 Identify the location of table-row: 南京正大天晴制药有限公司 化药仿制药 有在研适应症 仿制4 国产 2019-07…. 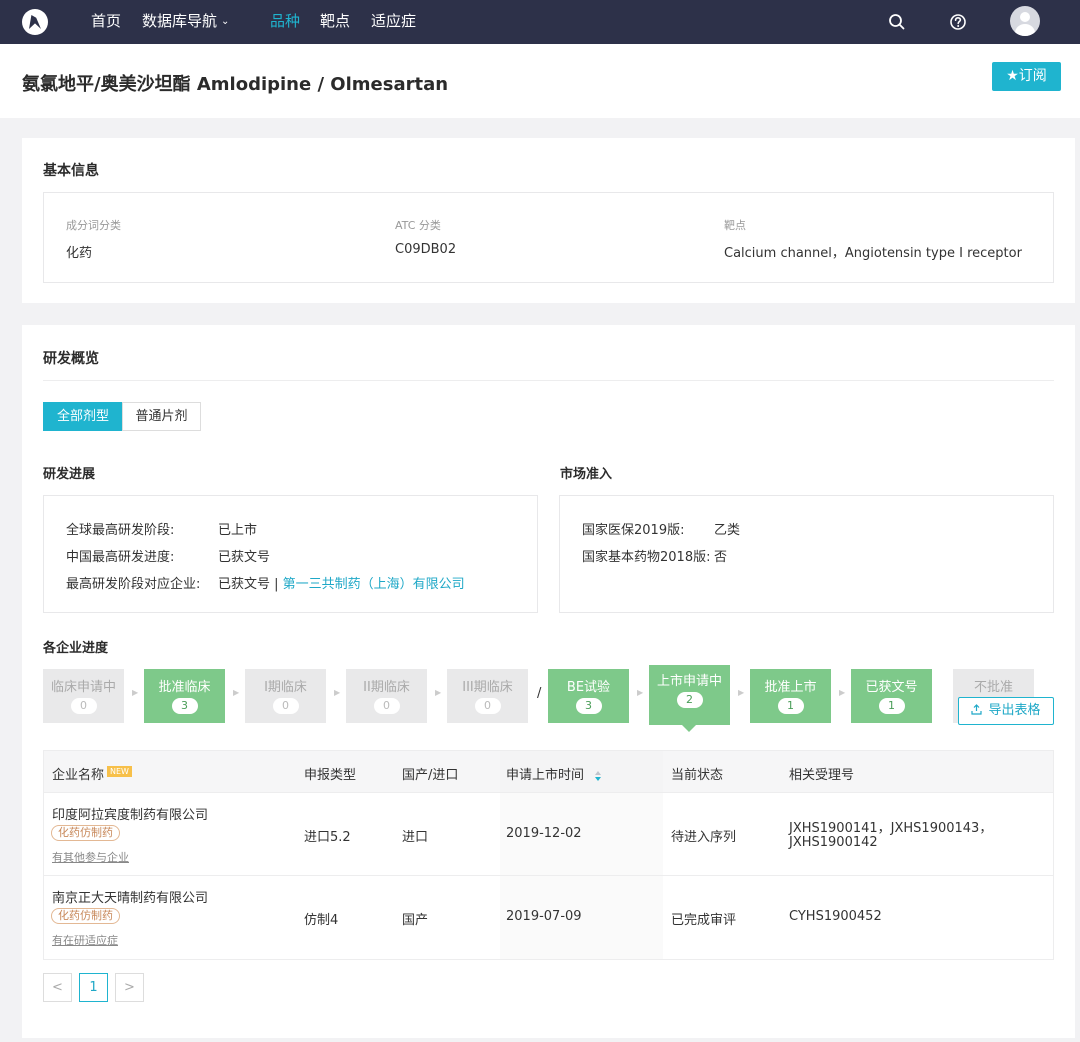
(548, 917).